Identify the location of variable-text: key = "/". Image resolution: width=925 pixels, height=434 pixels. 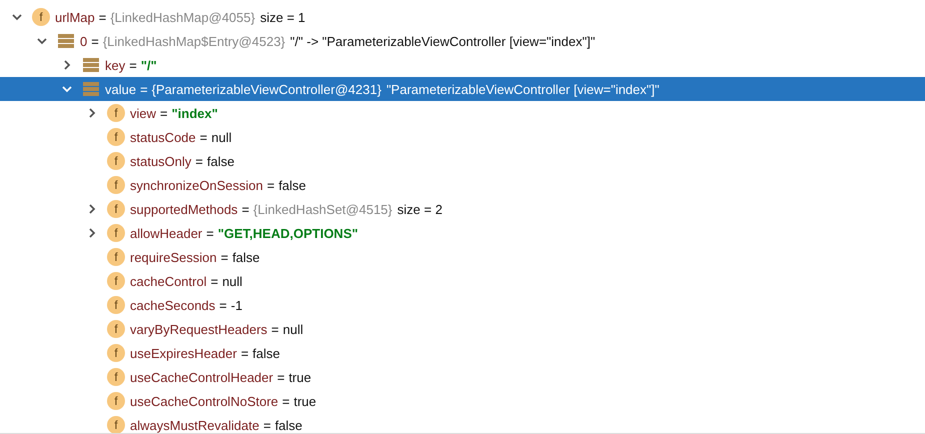
(131, 65).